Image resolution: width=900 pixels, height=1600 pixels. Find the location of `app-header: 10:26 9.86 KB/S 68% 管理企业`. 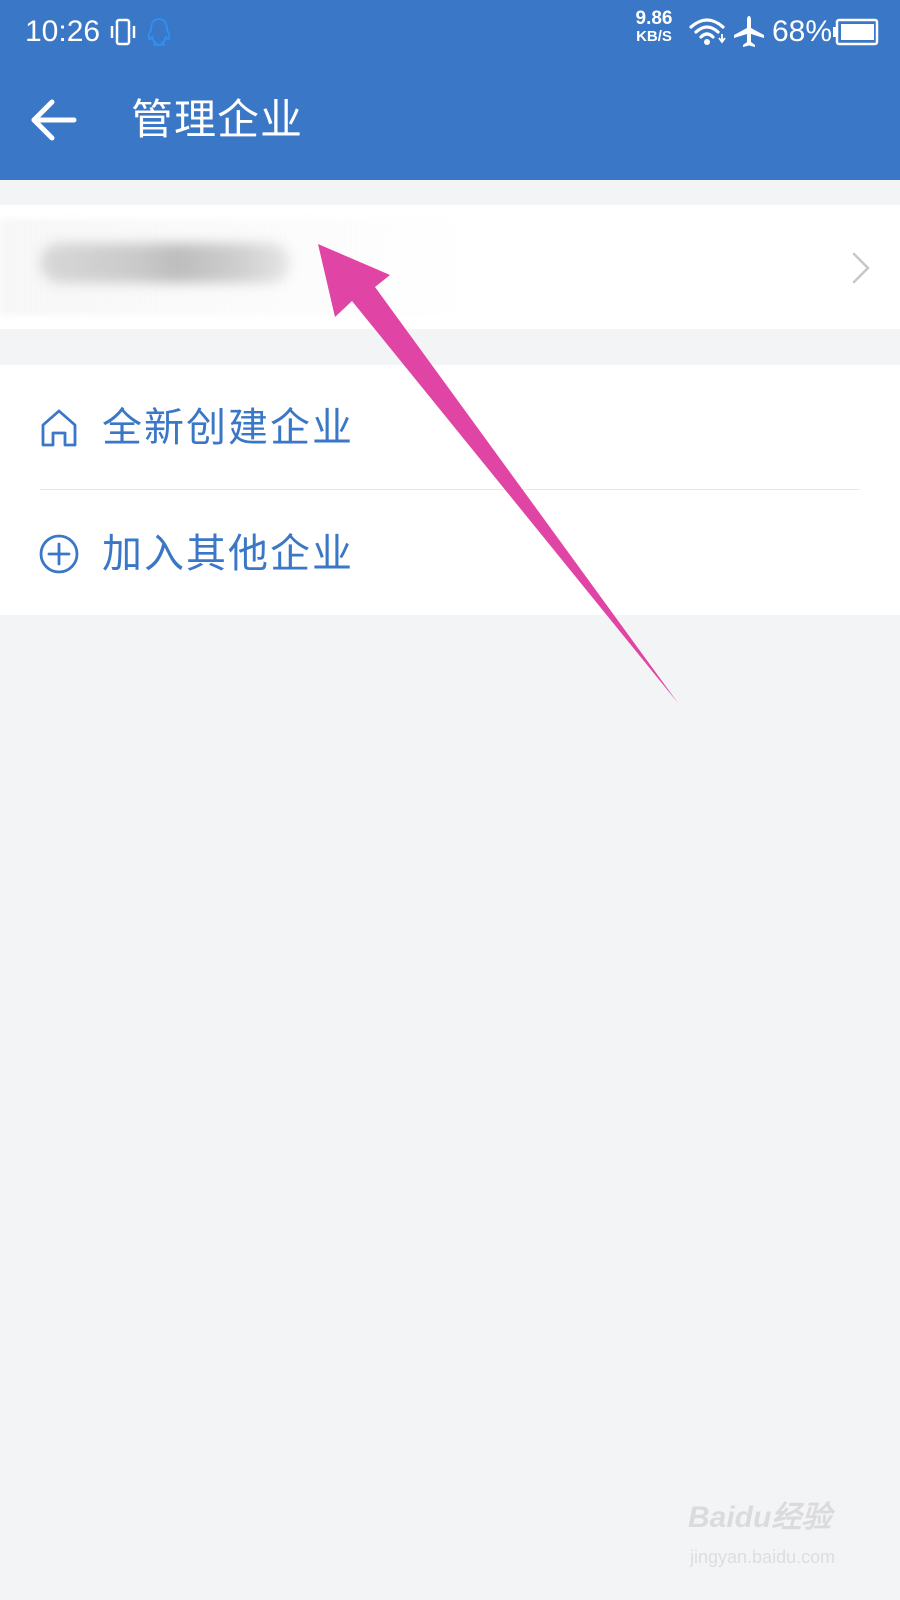

app-header: 10:26 9.86 KB/S 68% 管理企业 is located at coordinates (450, 90).